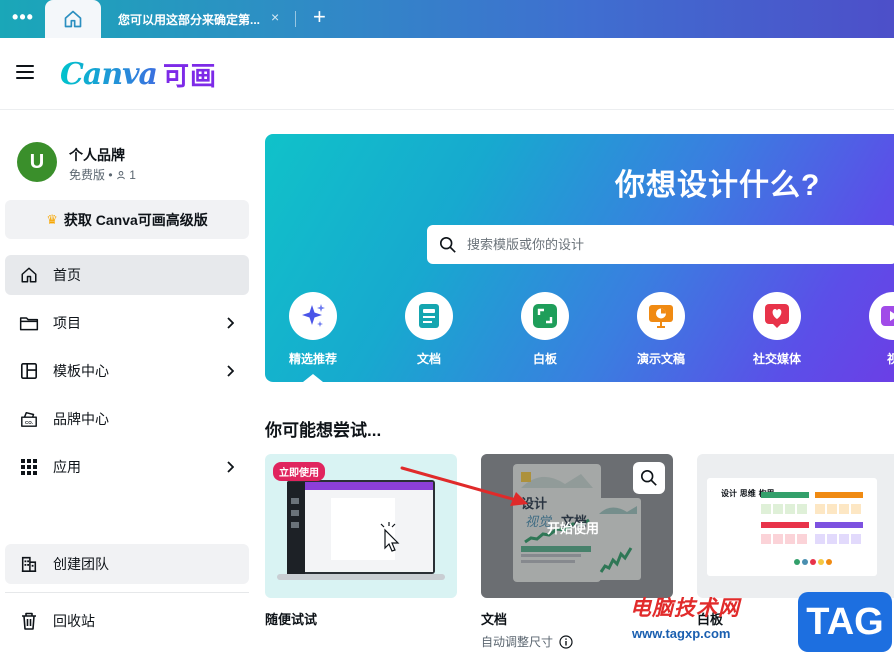  Describe the element at coordinates (29, 422) in the screenshot. I see `svg-text: CO.` at that location.